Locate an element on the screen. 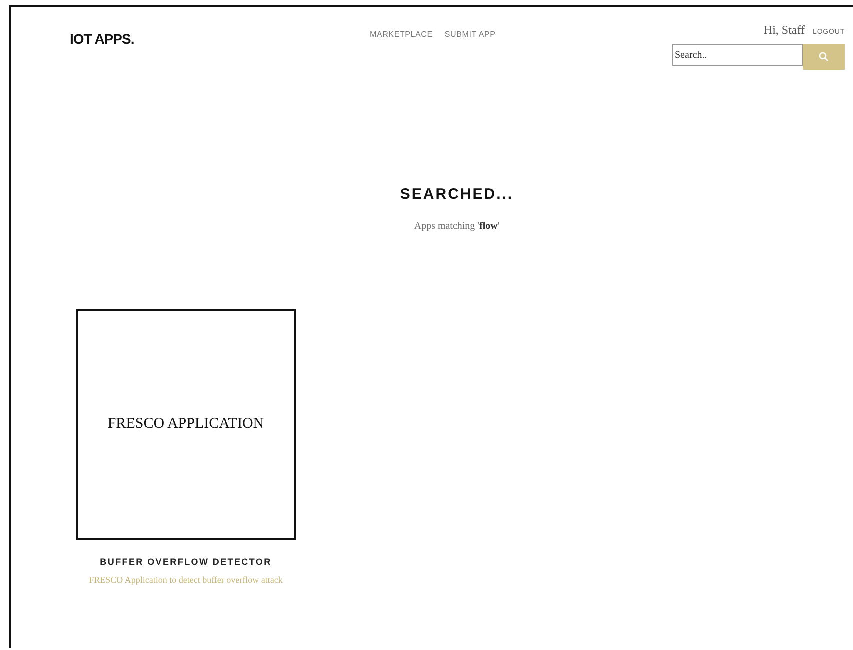  nav-link: SUBMIT APP is located at coordinates (470, 34).